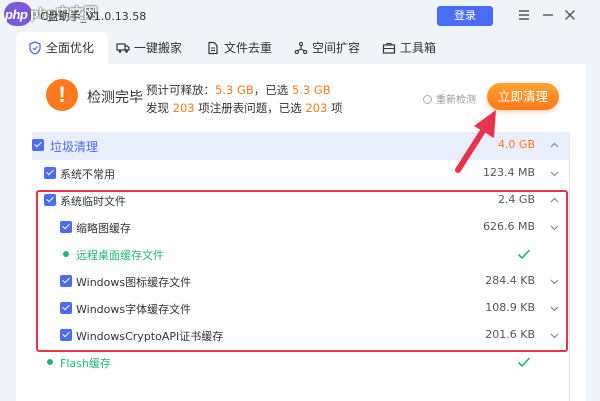 The image size is (600, 401). I want to click on expand-icon, so click(301, 48).